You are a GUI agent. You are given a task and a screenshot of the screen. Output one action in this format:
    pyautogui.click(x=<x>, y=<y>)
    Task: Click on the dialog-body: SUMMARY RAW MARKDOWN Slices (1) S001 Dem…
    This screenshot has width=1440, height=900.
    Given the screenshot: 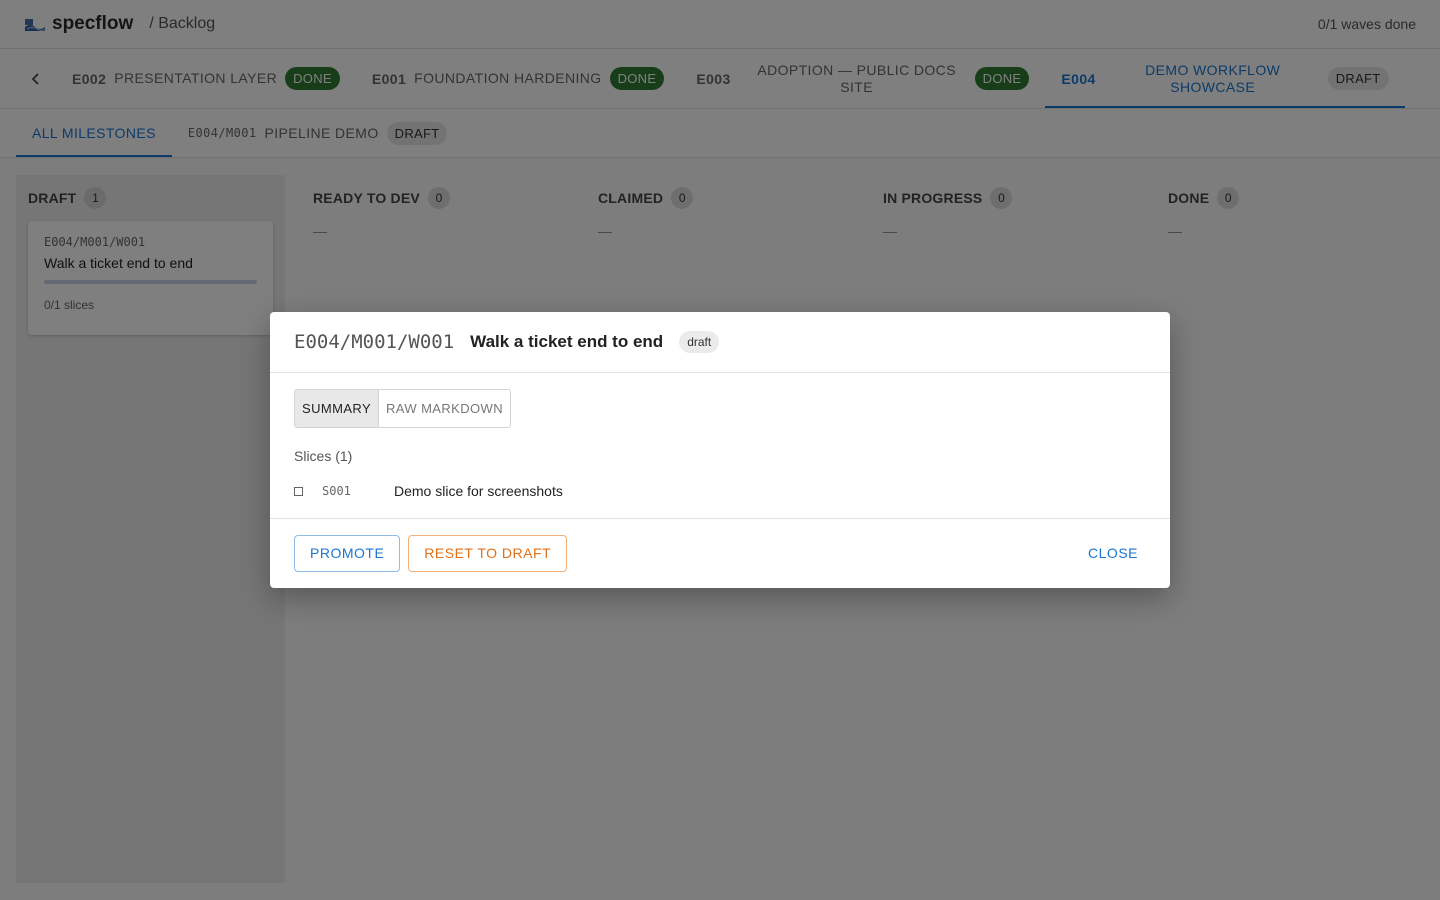 What is the action you would take?
    pyautogui.click(x=720, y=446)
    